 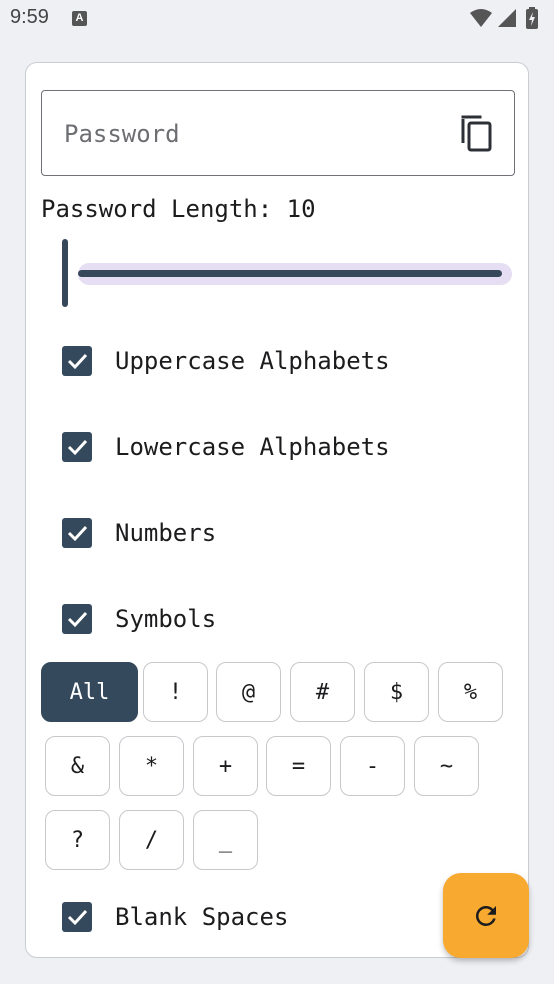 I want to click on slider-active-track, so click(x=290, y=273).